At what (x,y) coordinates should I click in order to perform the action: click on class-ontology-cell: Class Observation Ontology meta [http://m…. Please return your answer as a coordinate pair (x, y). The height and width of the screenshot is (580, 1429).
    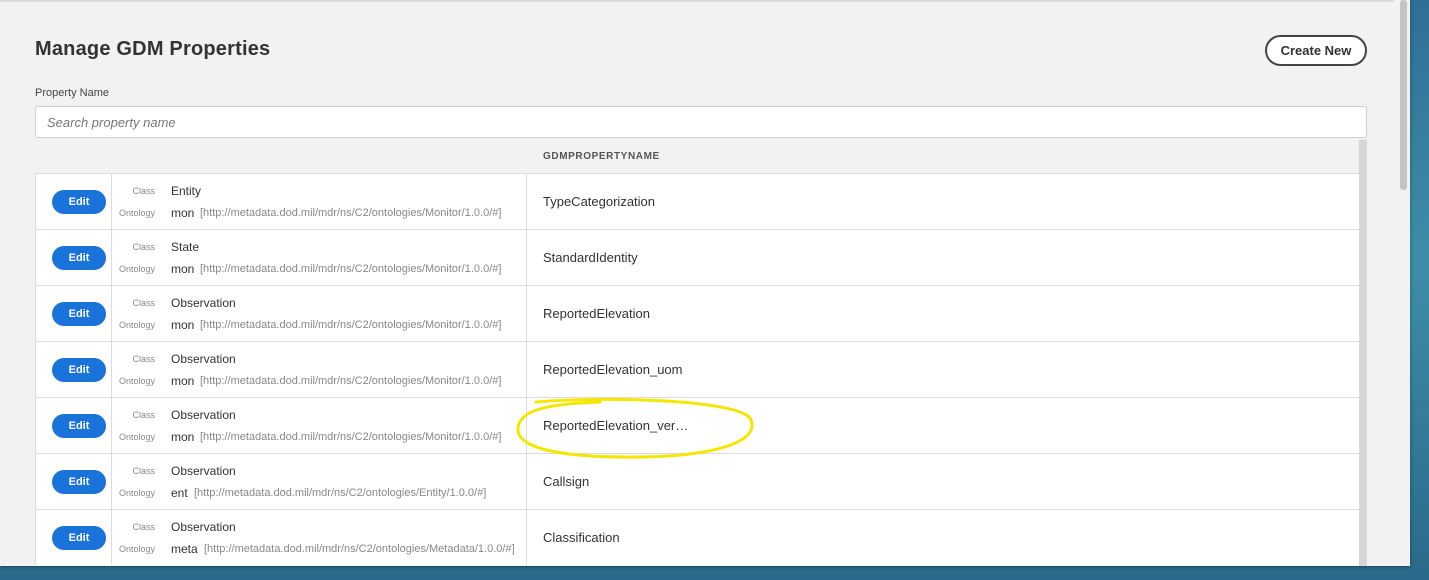
    Looking at the image, I should click on (319, 537).